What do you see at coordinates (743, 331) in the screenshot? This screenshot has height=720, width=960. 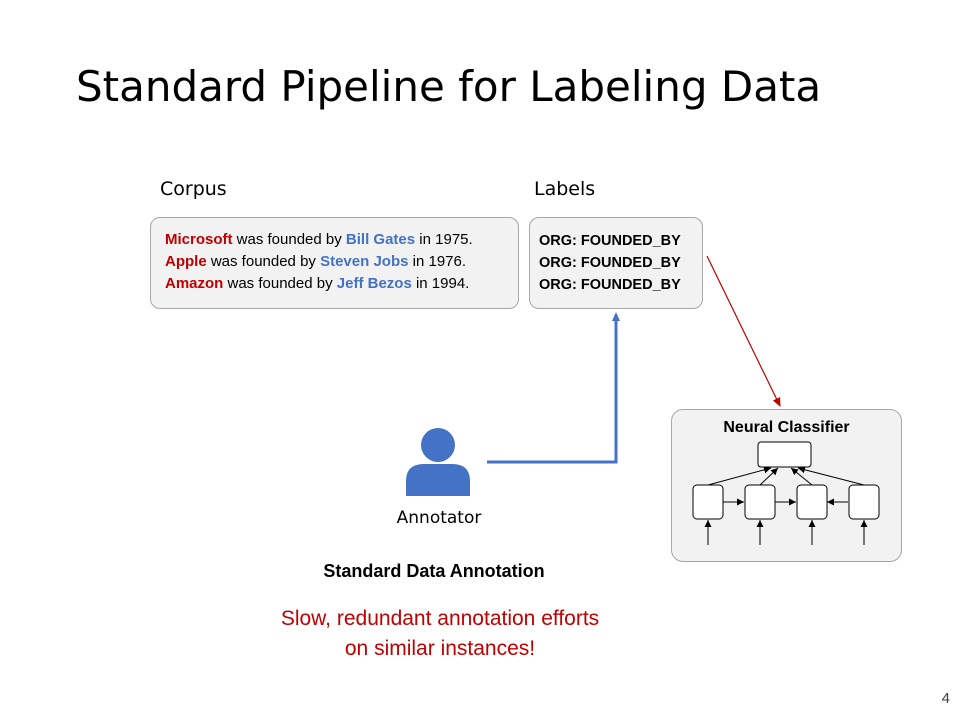 I see `labels-to-classifier-arrow` at bounding box center [743, 331].